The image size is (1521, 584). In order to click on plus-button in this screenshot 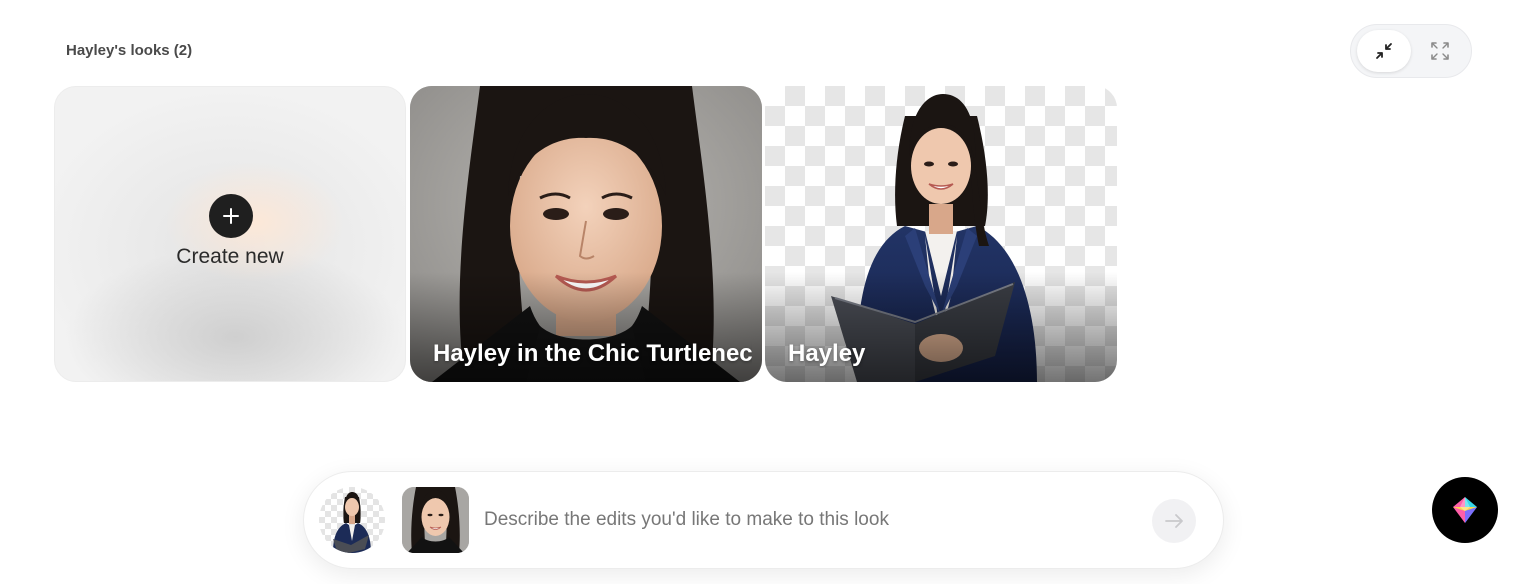, I will do `click(231, 216)`.